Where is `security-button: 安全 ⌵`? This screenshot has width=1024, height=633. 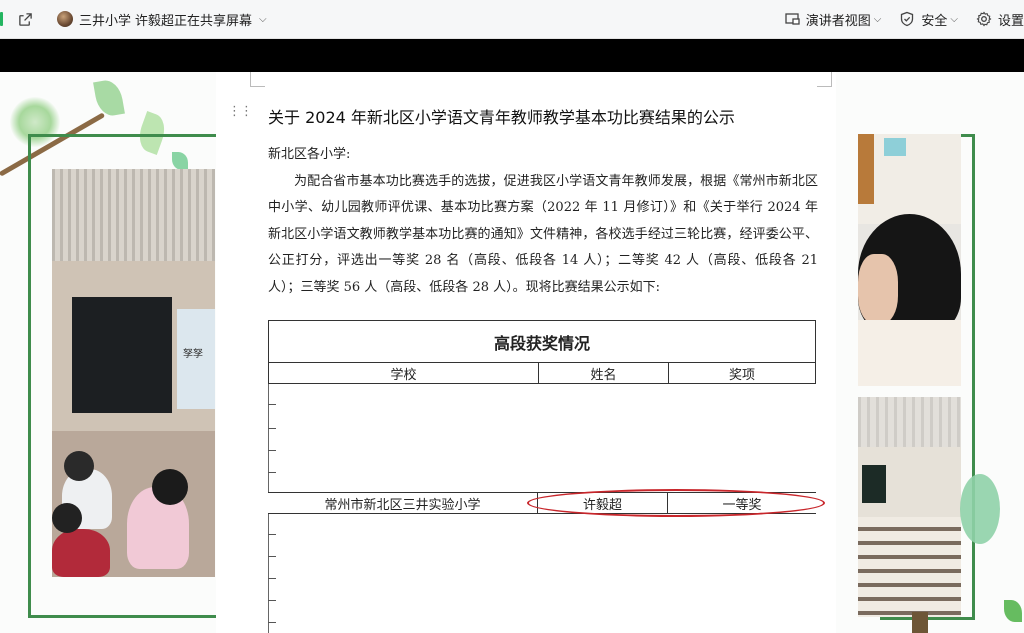 security-button: 安全 ⌵ is located at coordinates (927, 19).